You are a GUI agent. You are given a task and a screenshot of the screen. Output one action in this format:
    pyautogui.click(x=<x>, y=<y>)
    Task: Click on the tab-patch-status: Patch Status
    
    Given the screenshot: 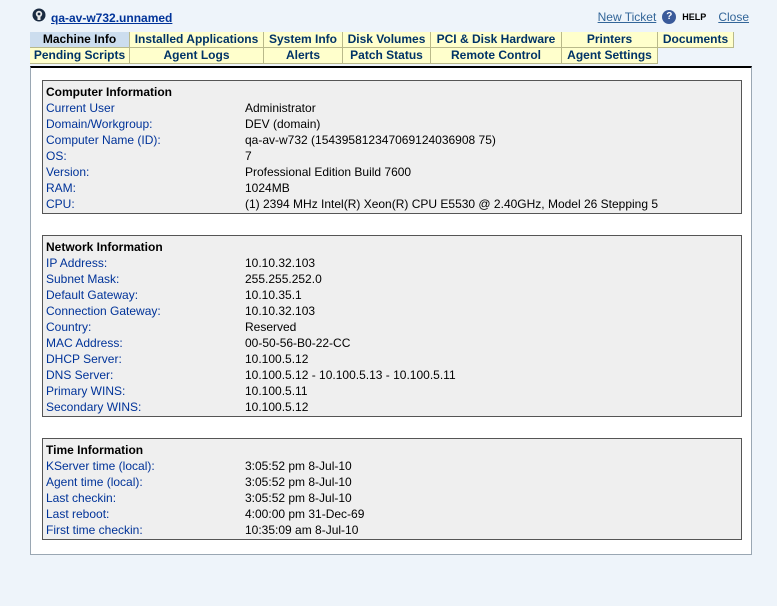 What is the action you would take?
    pyautogui.click(x=387, y=56)
    